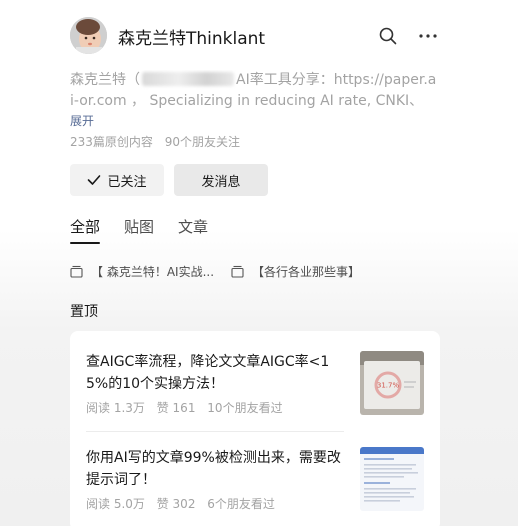  I want to click on profile-stats: 233篇原创内容 90个朋友关注, so click(155, 141).